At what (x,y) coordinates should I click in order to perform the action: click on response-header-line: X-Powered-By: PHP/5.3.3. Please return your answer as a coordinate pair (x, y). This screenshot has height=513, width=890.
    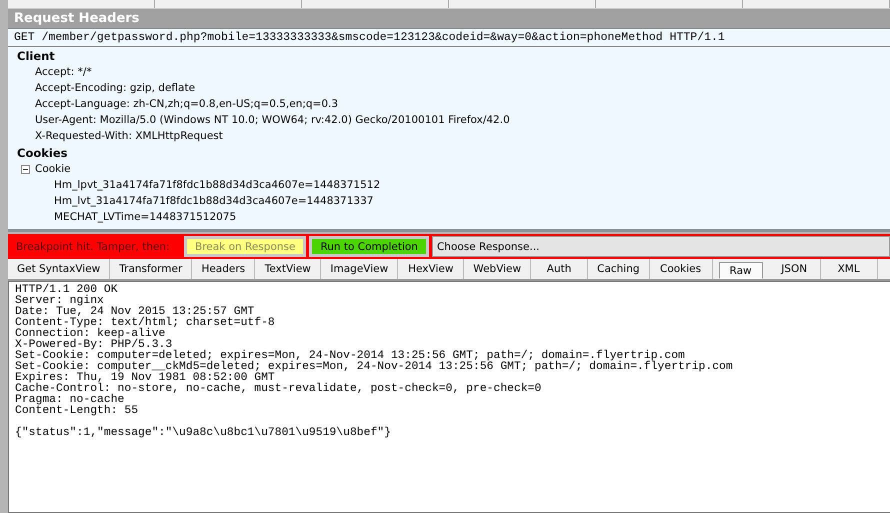
    Looking at the image, I should click on (93, 345).